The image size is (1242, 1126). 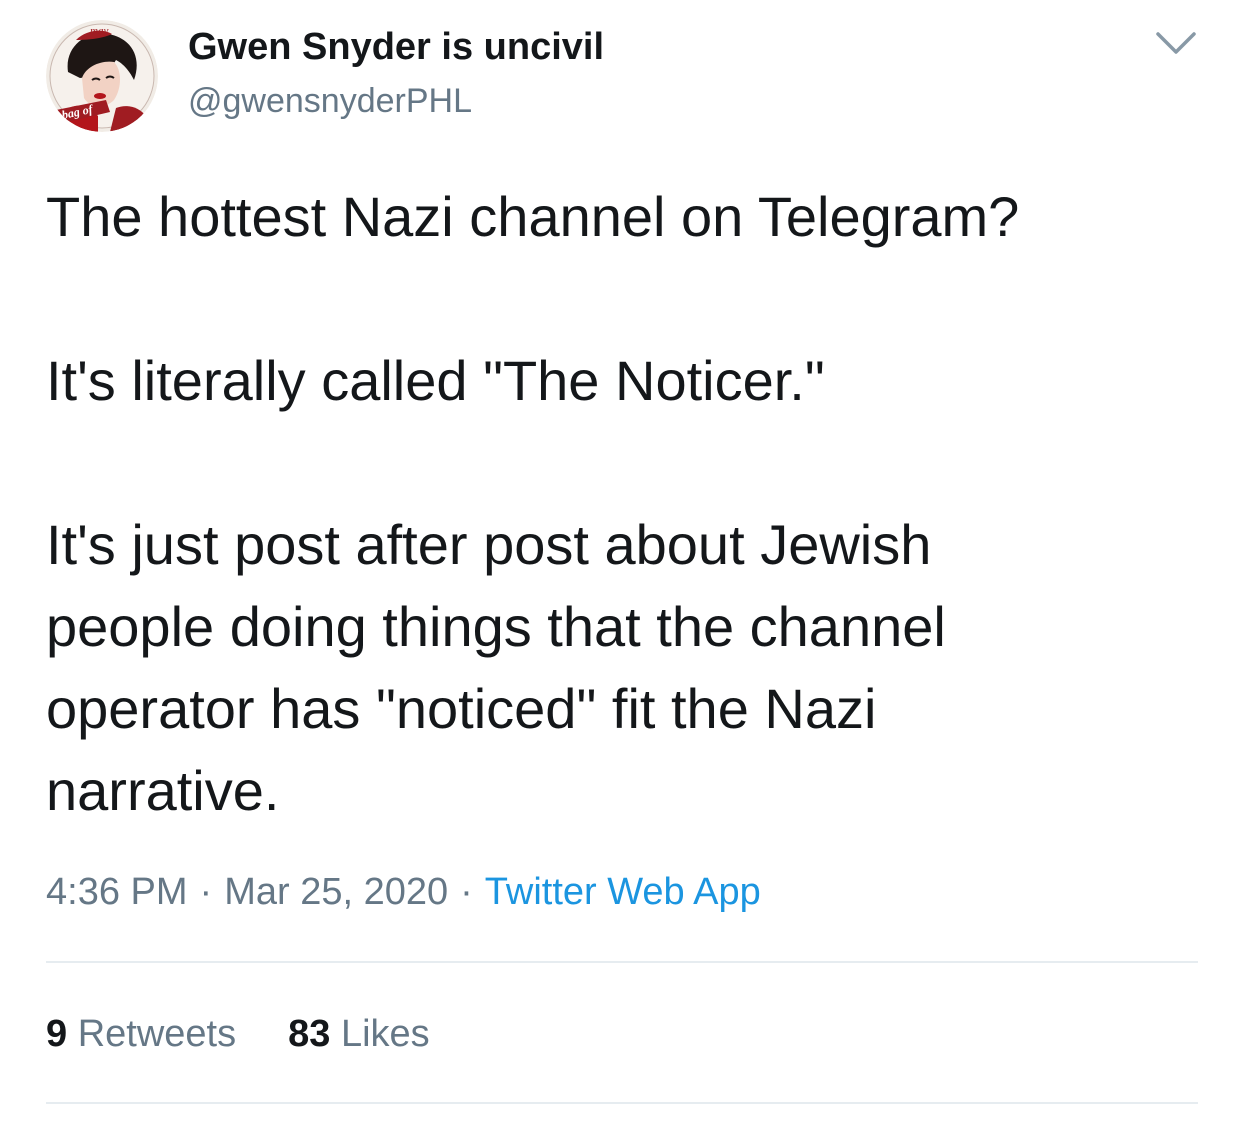 I want to click on avatar-image: a bag of may, so click(x=102, y=76).